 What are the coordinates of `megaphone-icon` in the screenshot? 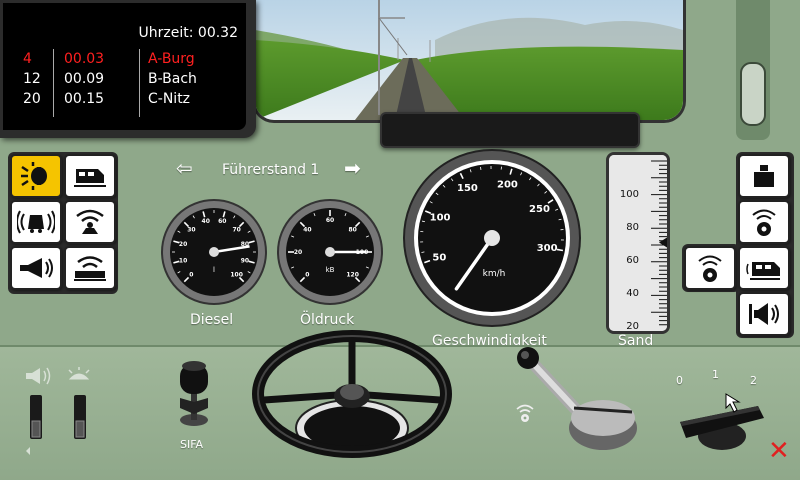 It's located at (764, 314).